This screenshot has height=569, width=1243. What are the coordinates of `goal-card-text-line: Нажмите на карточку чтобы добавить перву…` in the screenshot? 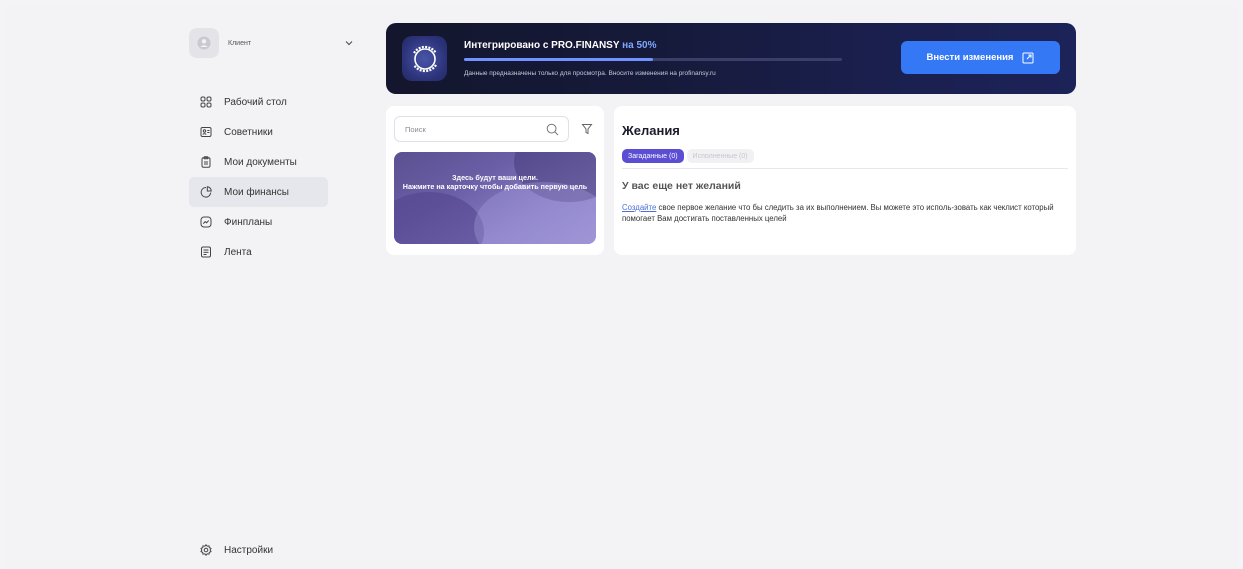 It's located at (495, 186).